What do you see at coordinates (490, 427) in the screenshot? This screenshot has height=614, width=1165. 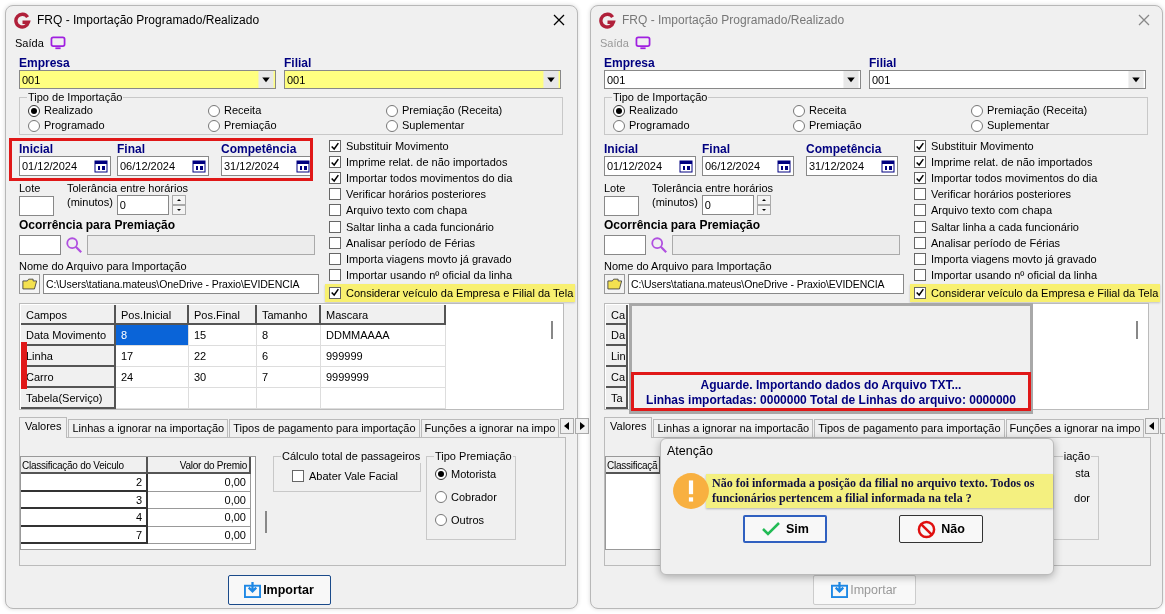 I see `tab: Funções a ignorar na impo` at bounding box center [490, 427].